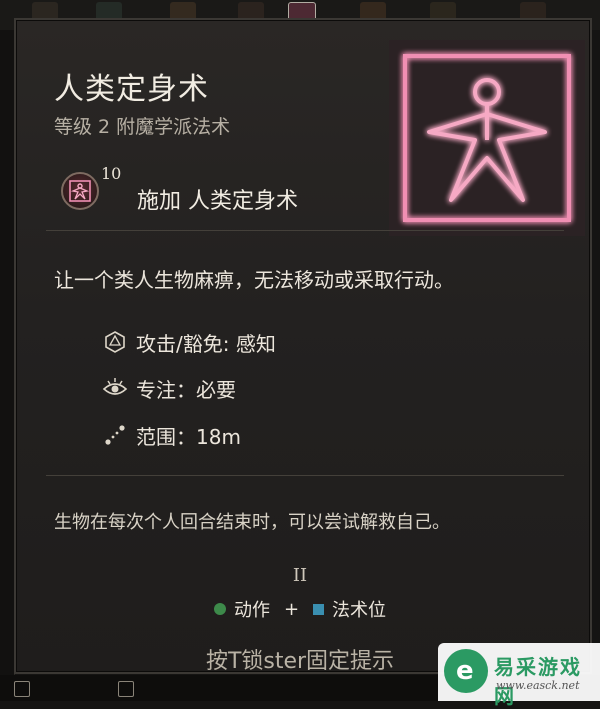 This screenshot has height=709, width=600. Describe the element at coordinates (80, 191) in the screenshot. I see `spell-small-icon` at that location.